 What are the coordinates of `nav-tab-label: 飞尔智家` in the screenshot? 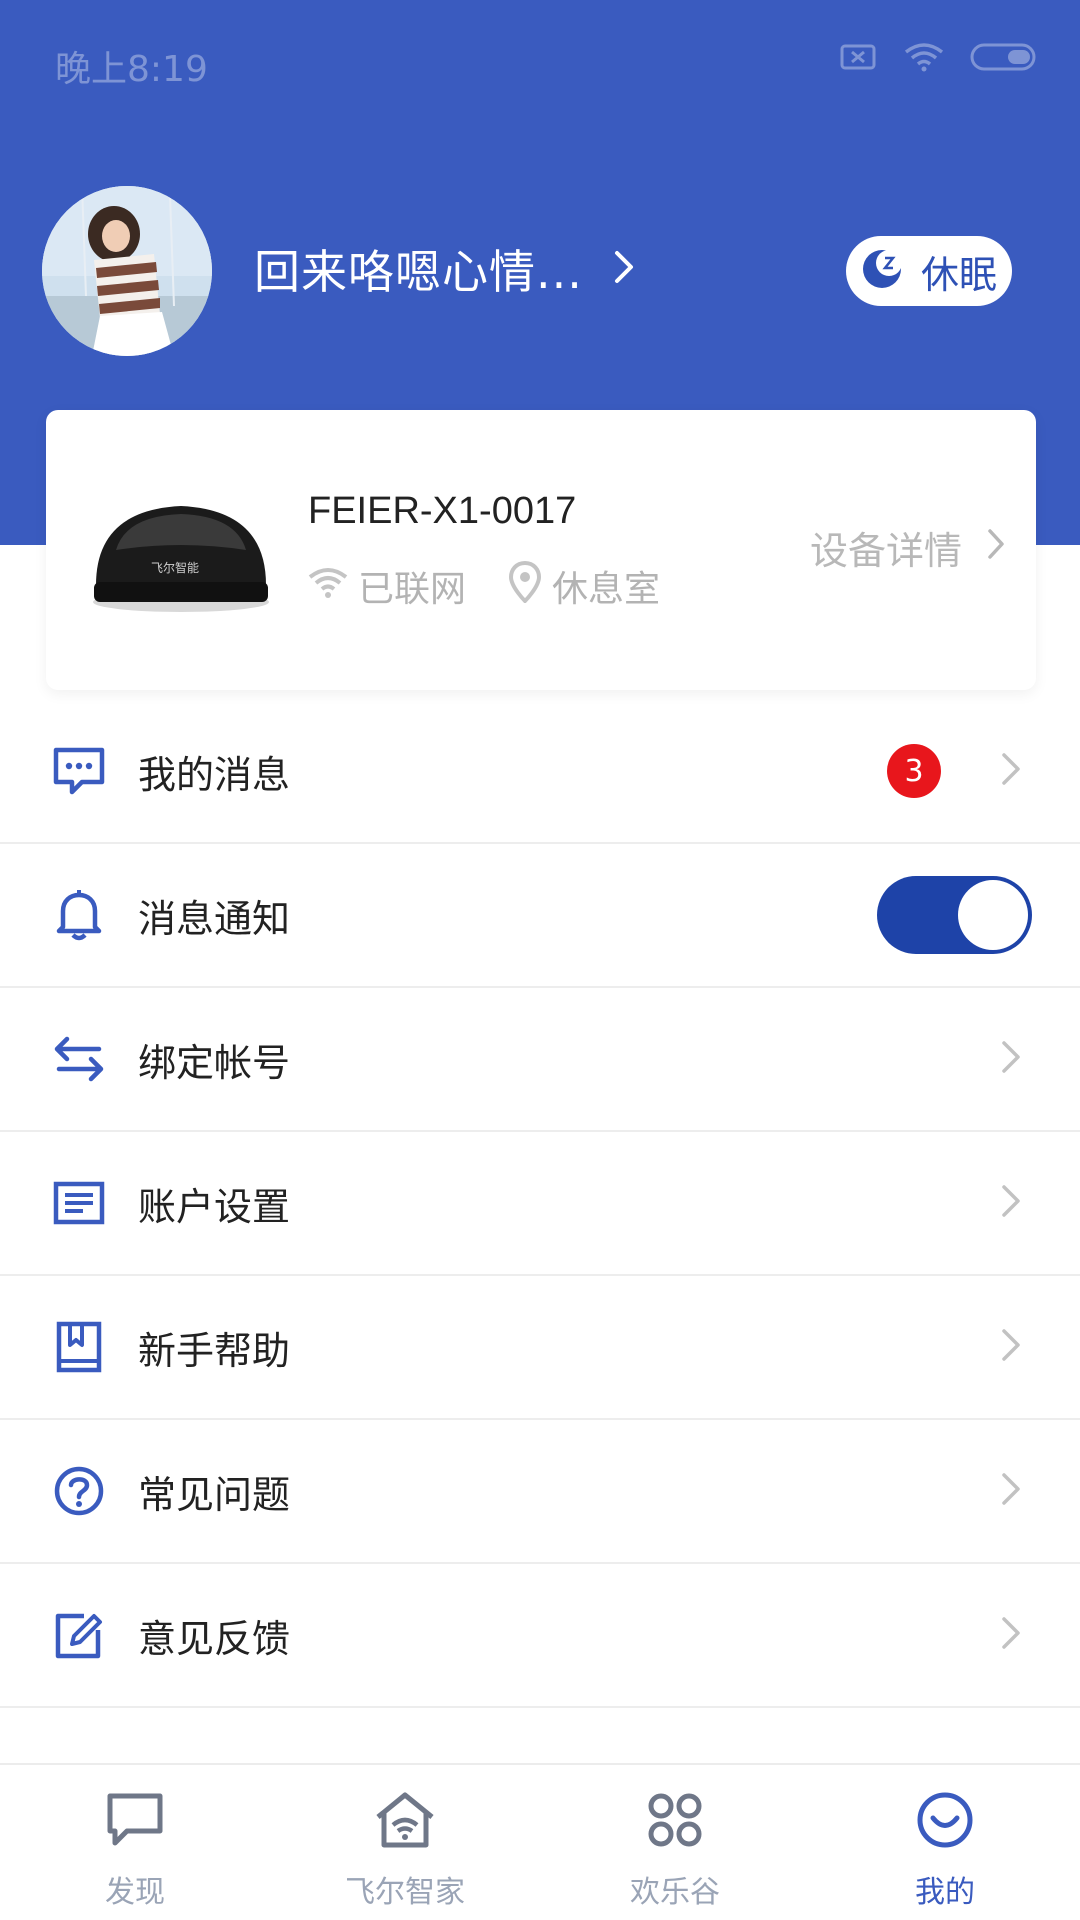 It's located at (405, 1892).